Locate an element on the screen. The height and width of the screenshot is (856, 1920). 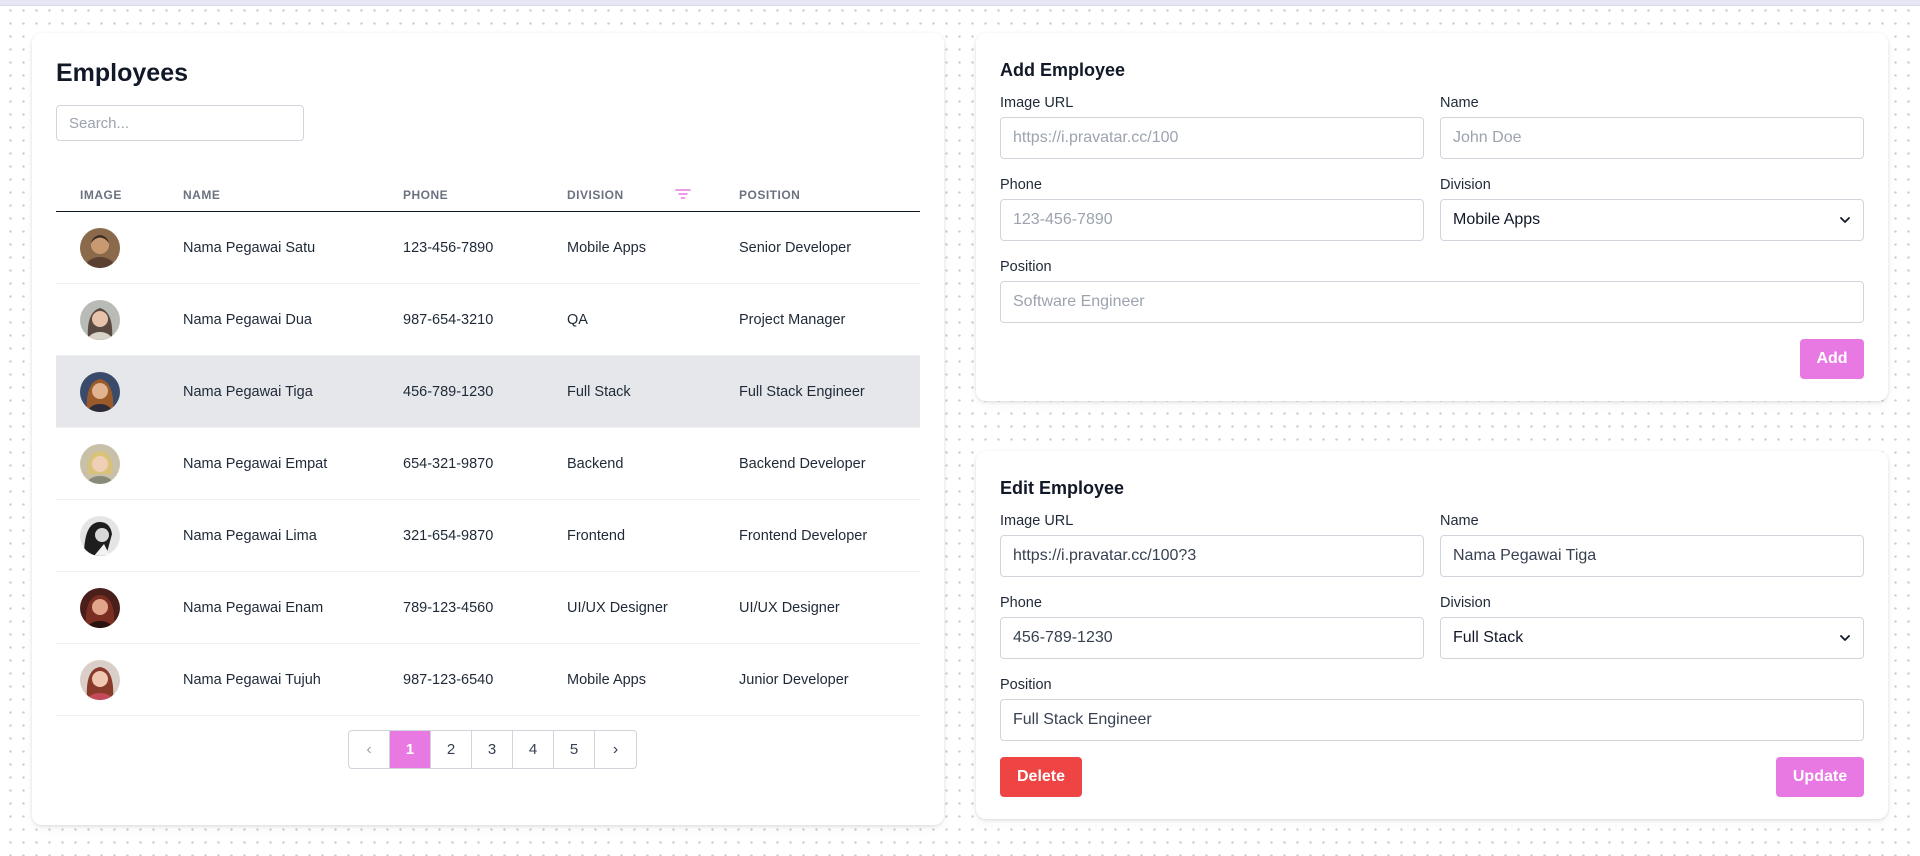
employee-division: Backend is located at coordinates (595, 464).